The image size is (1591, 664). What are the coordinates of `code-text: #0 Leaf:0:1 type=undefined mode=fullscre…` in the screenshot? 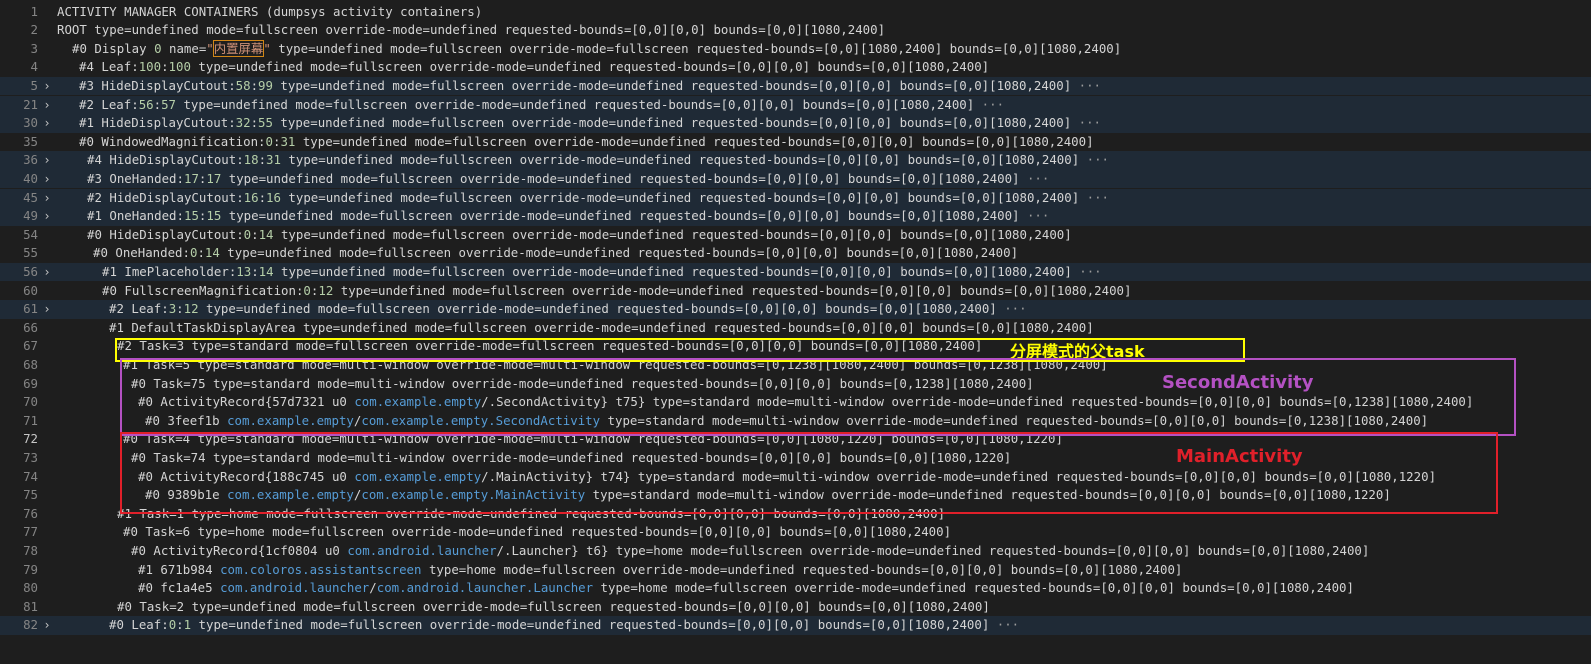 It's located at (564, 625).